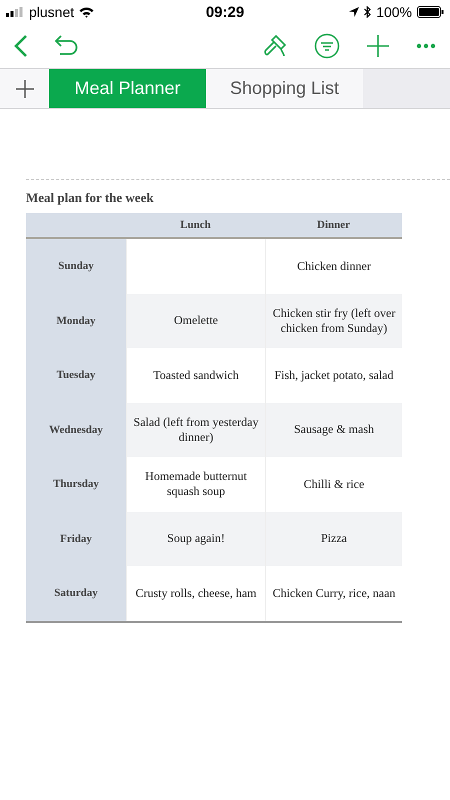  I want to click on table-cell: Pizza, so click(333, 539).